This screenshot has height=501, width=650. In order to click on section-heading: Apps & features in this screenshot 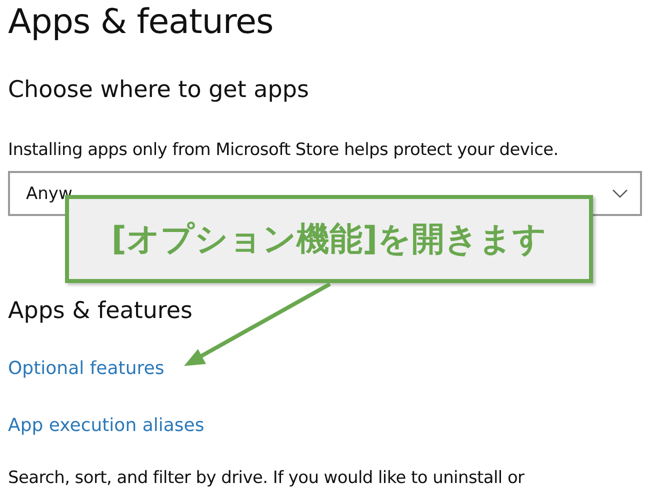, I will do `click(101, 311)`.